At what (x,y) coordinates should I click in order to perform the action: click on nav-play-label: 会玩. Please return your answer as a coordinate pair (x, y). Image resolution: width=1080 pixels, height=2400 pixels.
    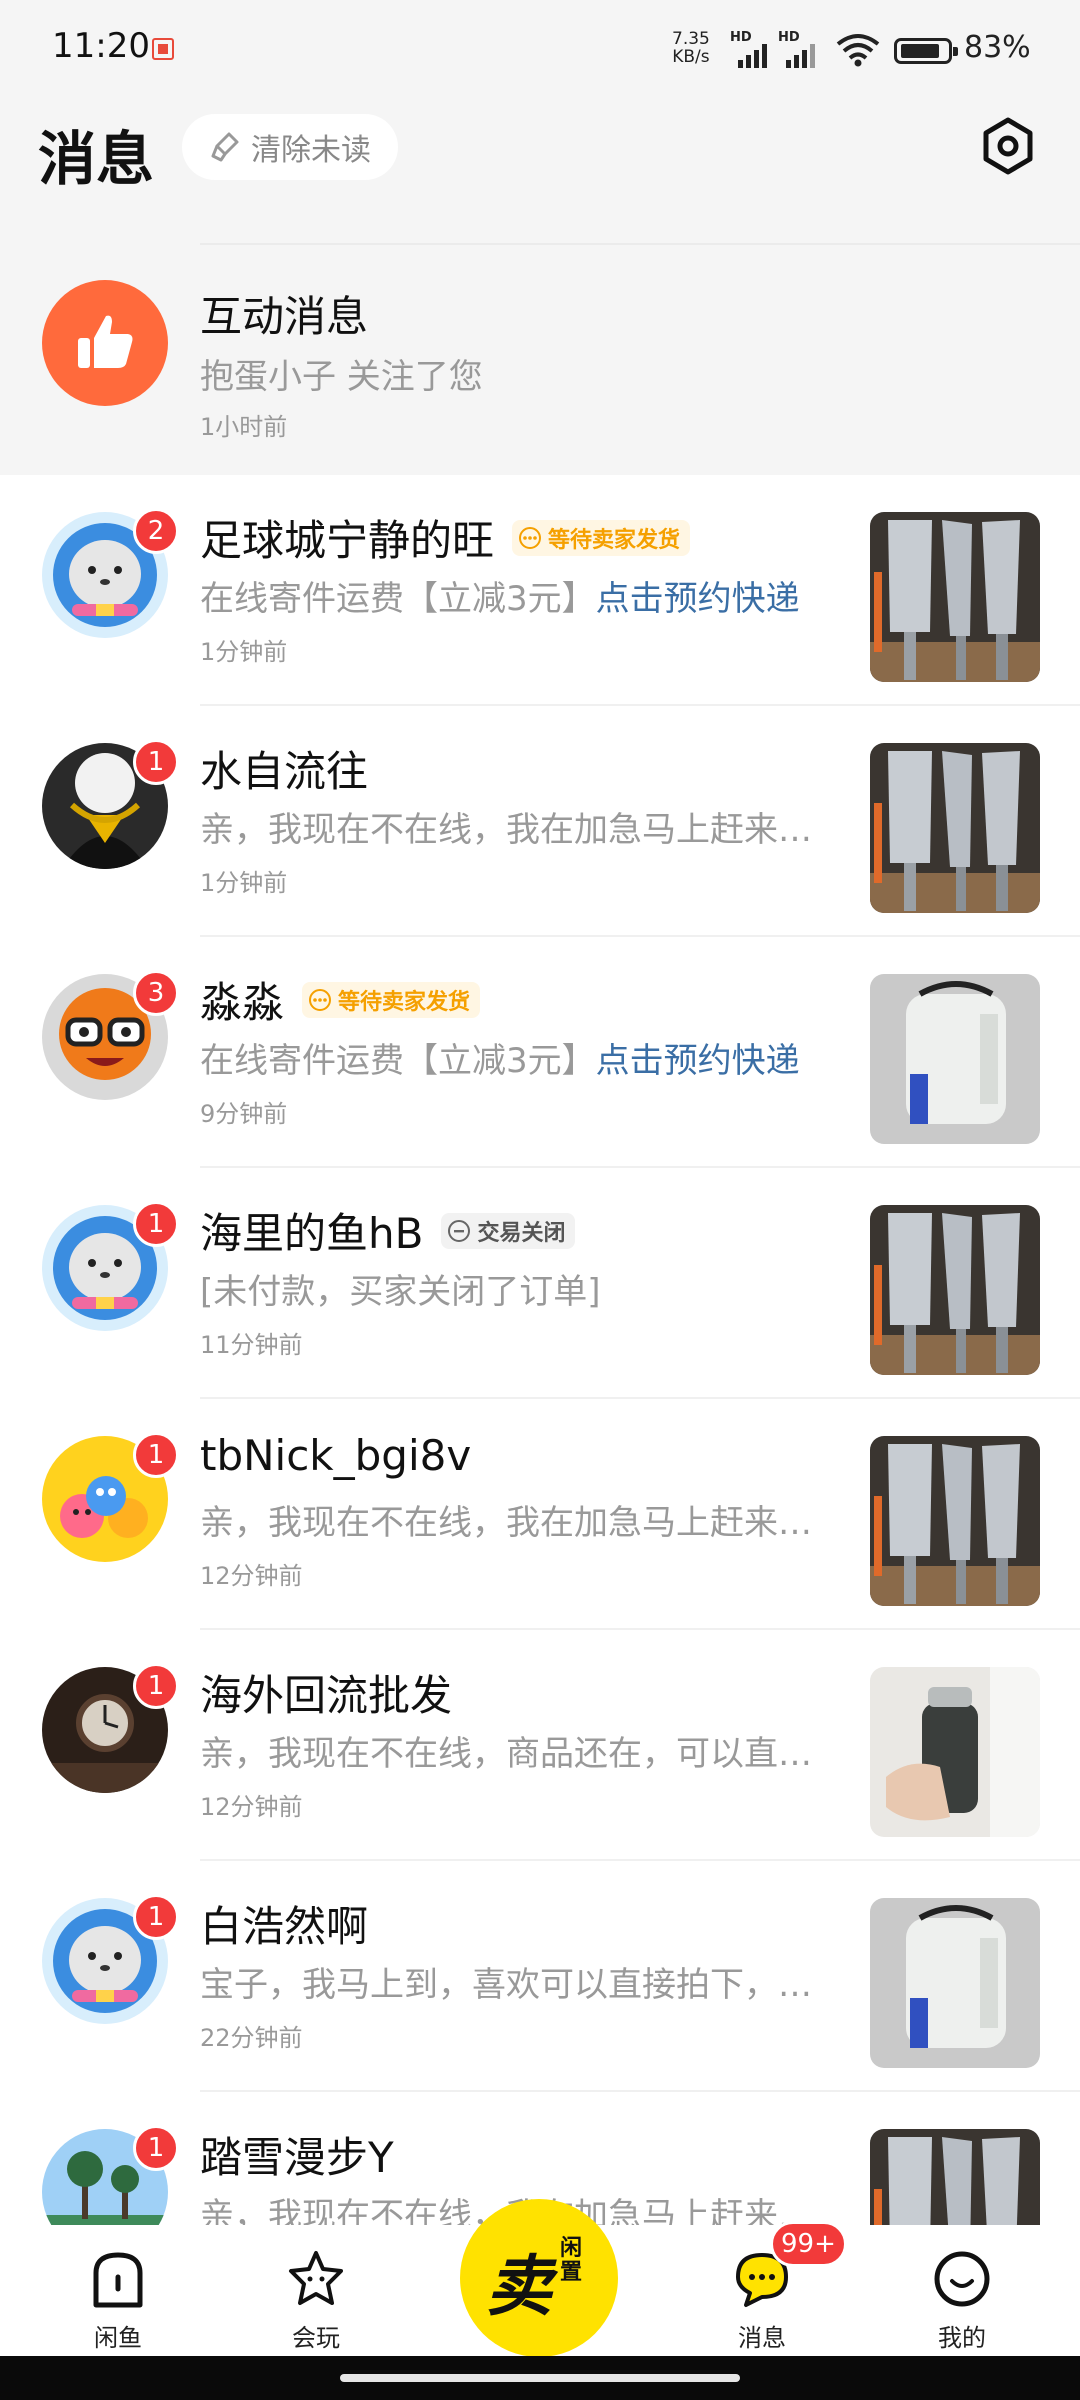
    Looking at the image, I should click on (316, 2338).